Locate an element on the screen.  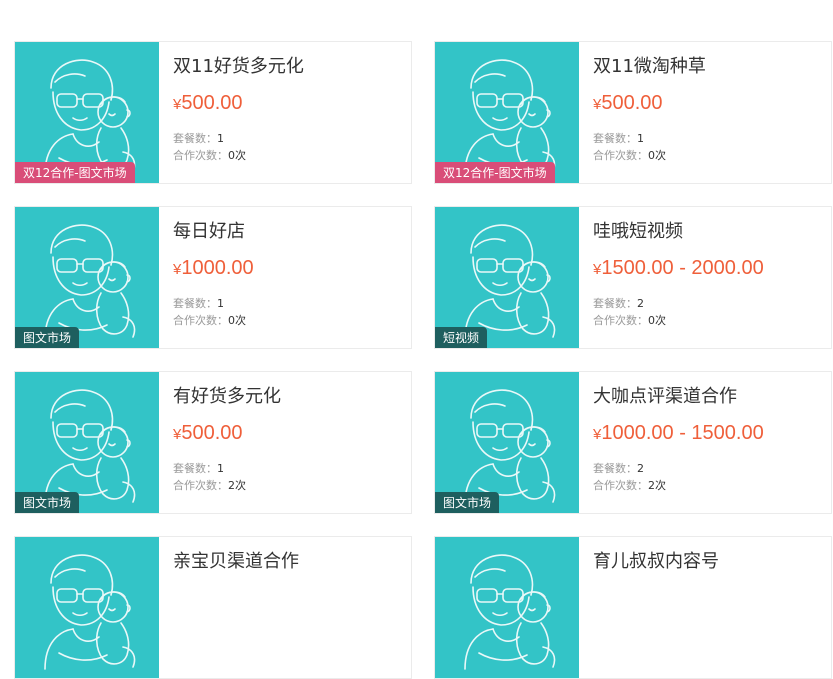
price-value: 1000.00 - 1500.00 is located at coordinates (682, 433).